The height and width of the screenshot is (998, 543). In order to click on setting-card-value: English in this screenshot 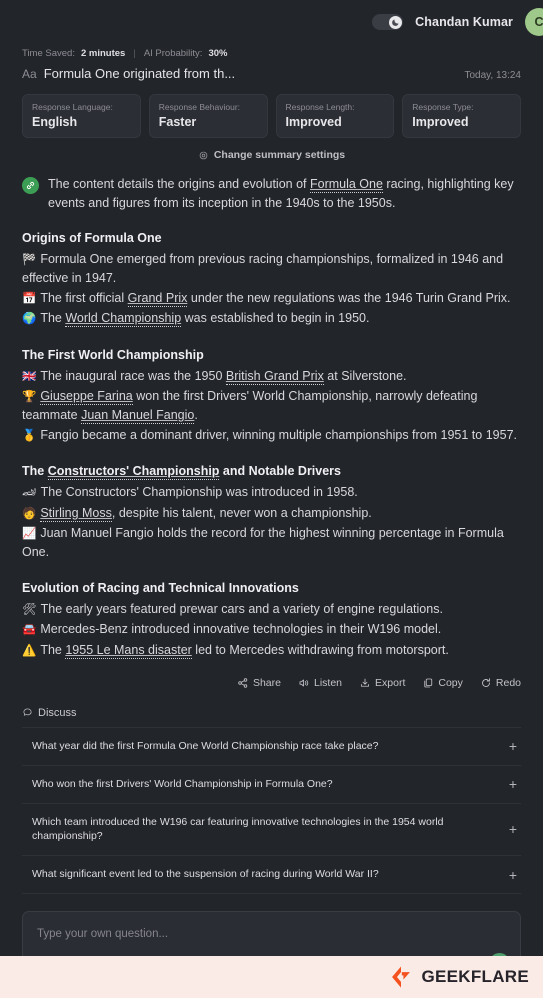, I will do `click(55, 122)`.